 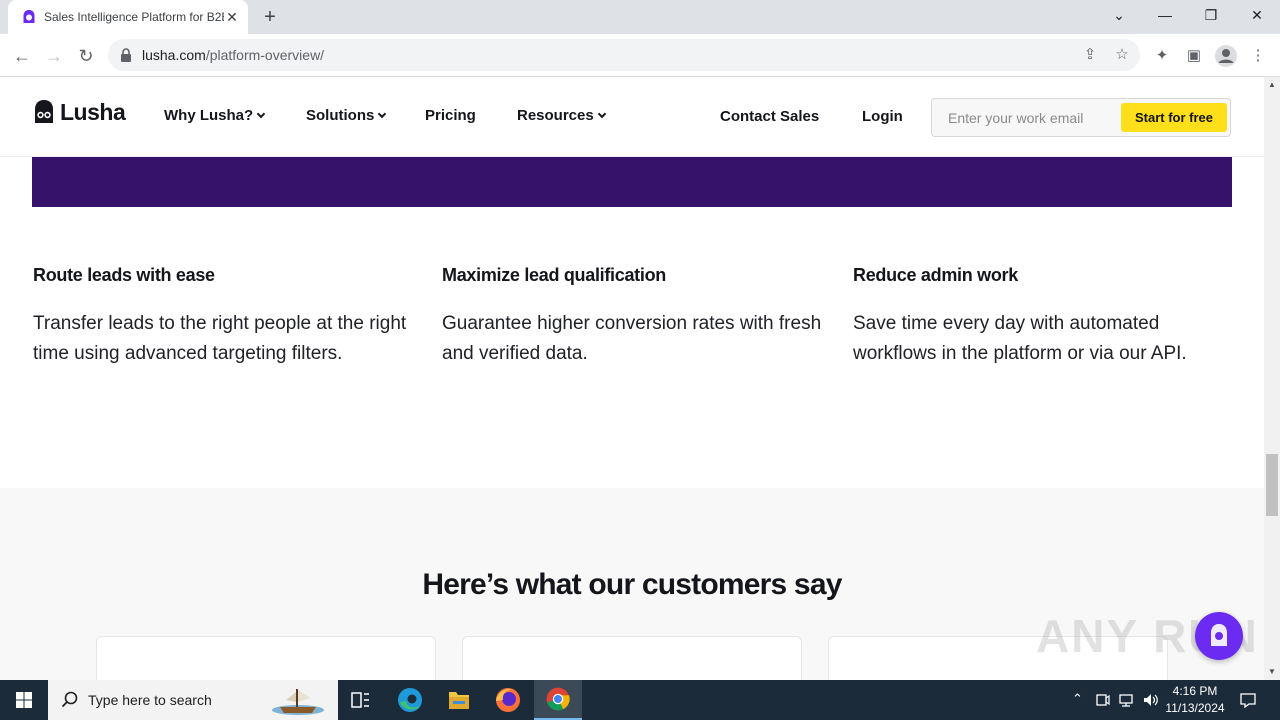 What do you see at coordinates (340, 115) in the screenshot?
I see `nav-solutions-label: Solutions` at bounding box center [340, 115].